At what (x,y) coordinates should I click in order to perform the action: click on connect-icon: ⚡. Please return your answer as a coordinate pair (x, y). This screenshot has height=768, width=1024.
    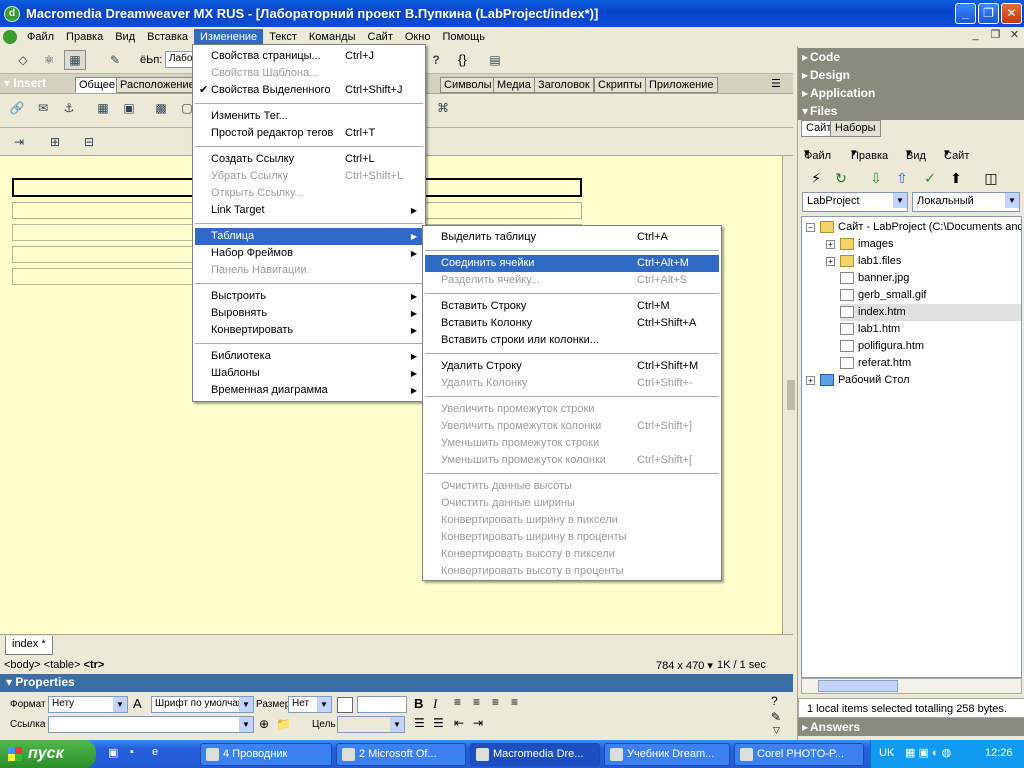
    Looking at the image, I should click on (816, 178).